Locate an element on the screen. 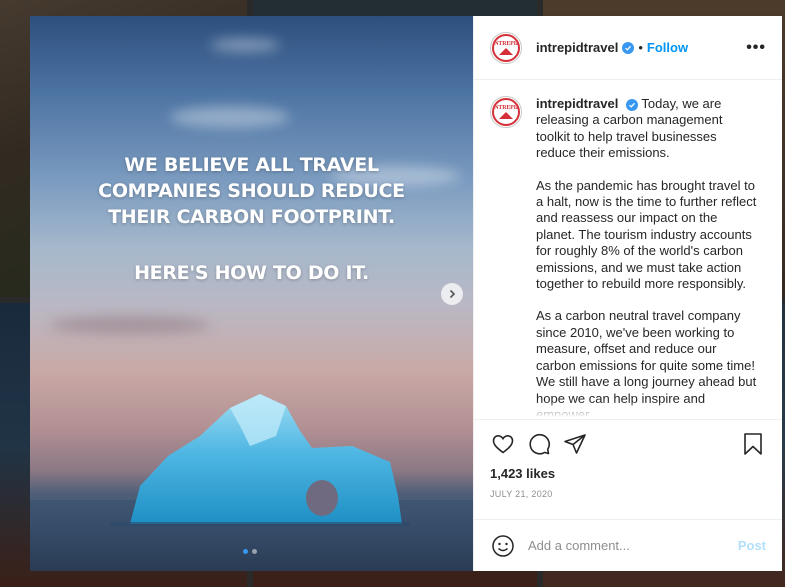 The width and height of the screenshot is (785, 587). headline-line-2: COMPANIES SHOULD REDUCE is located at coordinates (251, 191).